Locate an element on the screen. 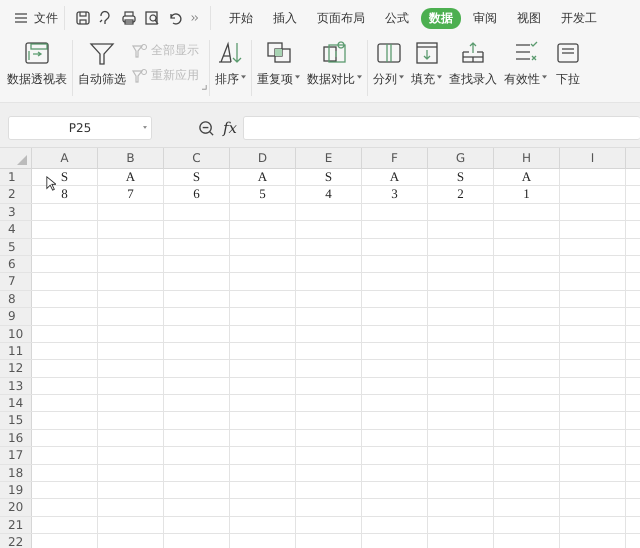  column-header: A is located at coordinates (65, 158).